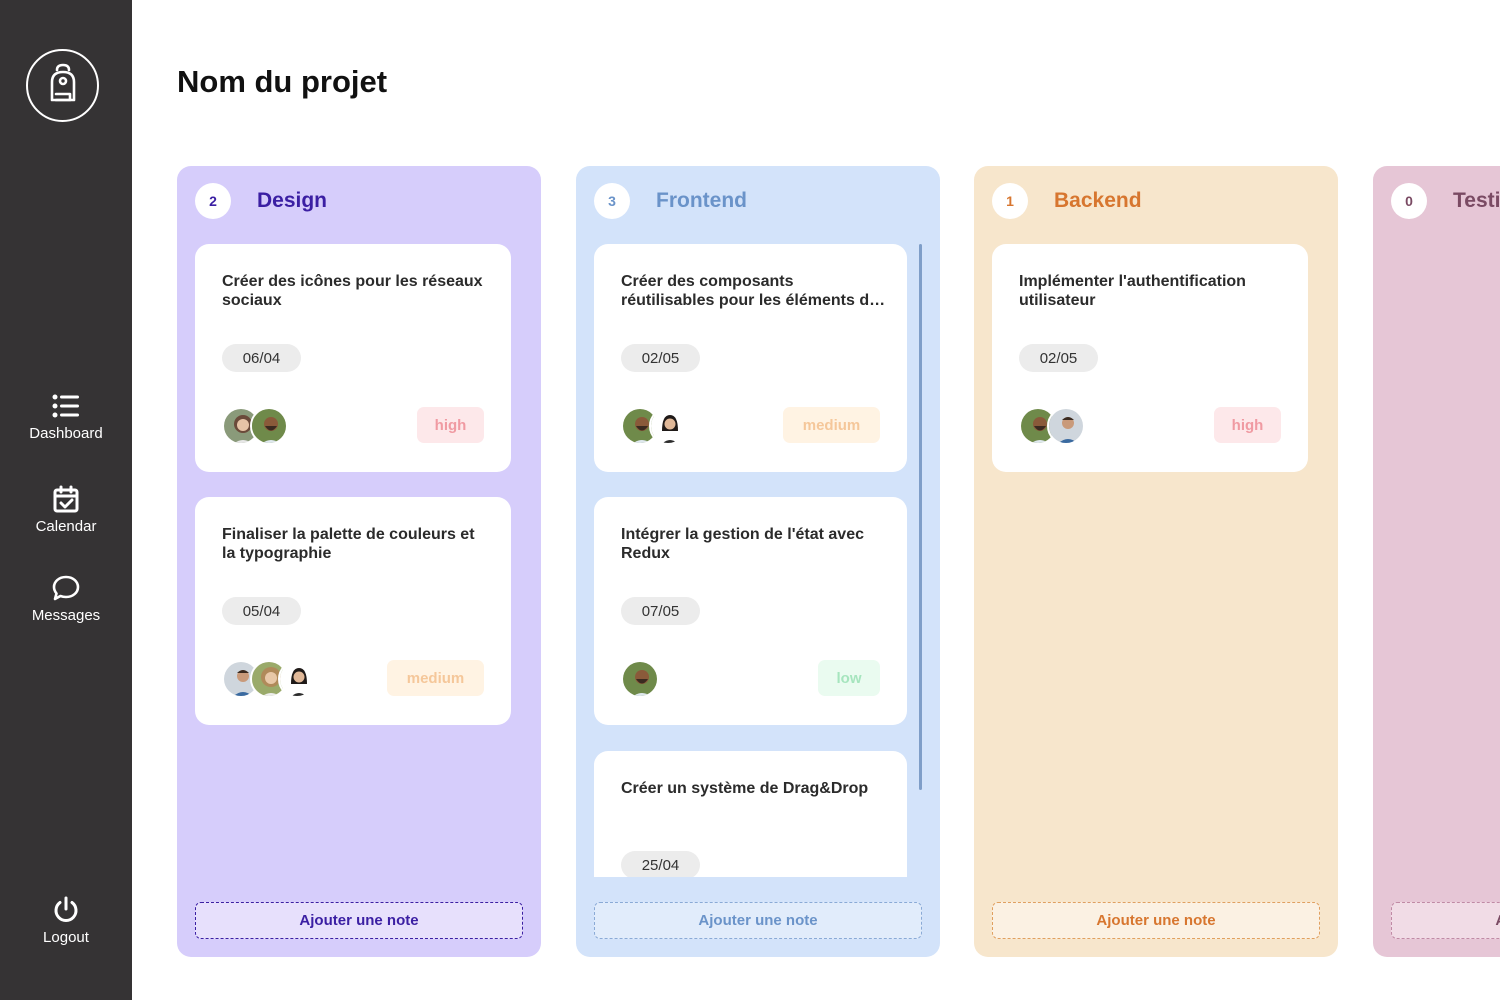  What do you see at coordinates (660, 611) in the screenshot?
I see `task-due-date: 07/05` at bounding box center [660, 611].